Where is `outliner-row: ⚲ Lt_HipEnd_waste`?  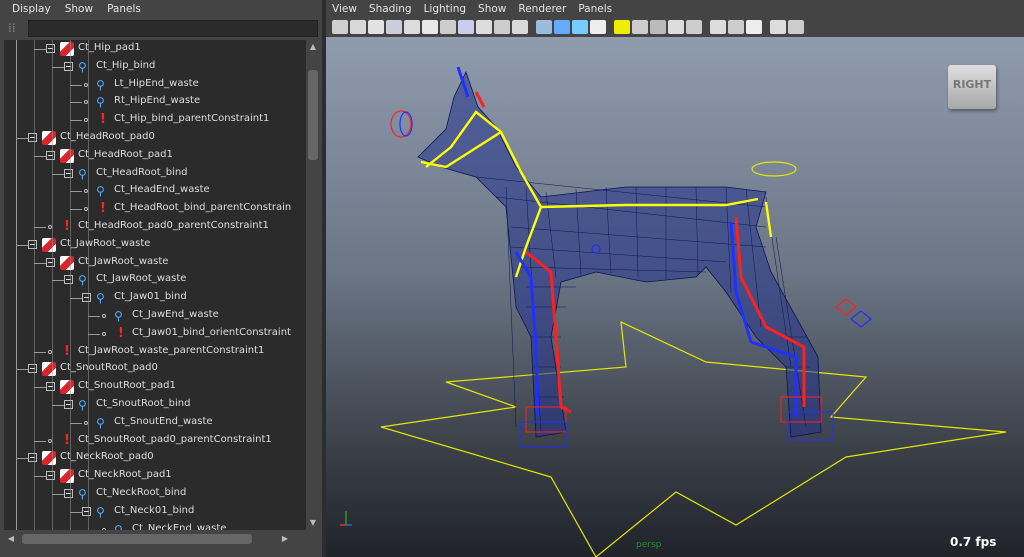 outliner-row: ⚲ Lt_HipEnd_waste is located at coordinates (155, 85).